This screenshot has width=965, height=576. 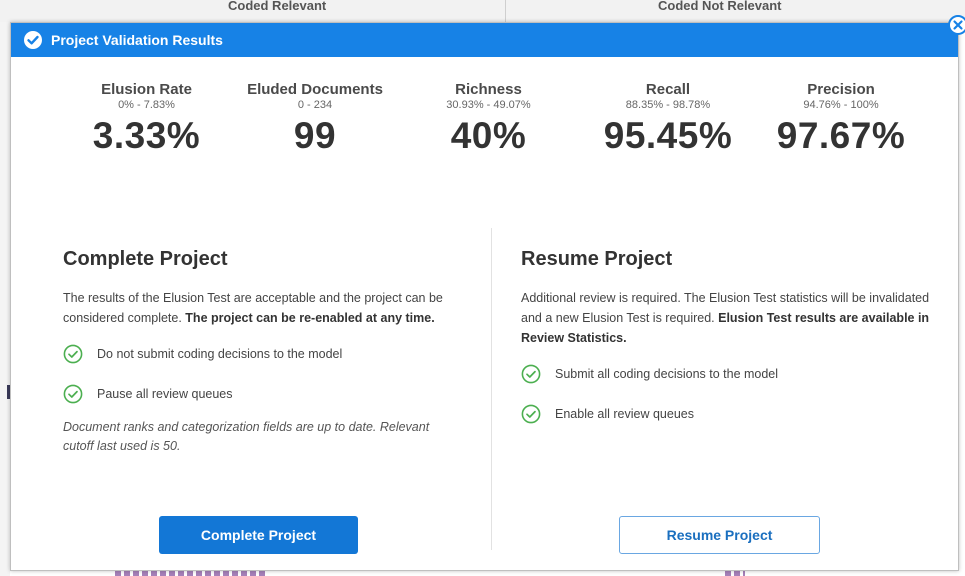 What do you see at coordinates (505, 11) in the screenshot?
I see `background-col-divider` at bounding box center [505, 11].